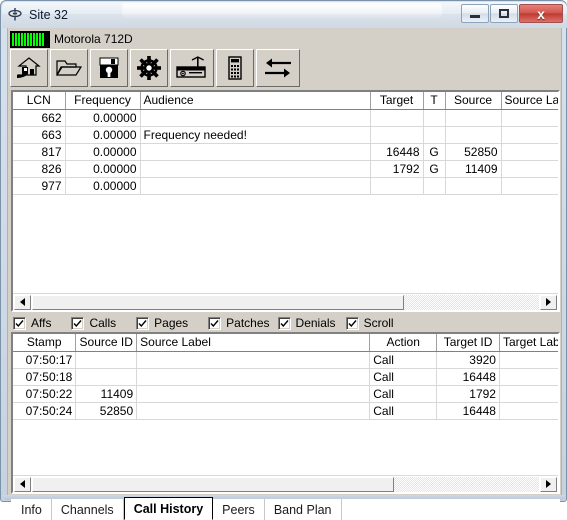 Image resolution: width=567 pixels, height=520 pixels. What do you see at coordinates (285, 377) in the screenshot?
I see `table-row: 07:50:18 Call 16448` at bounding box center [285, 377].